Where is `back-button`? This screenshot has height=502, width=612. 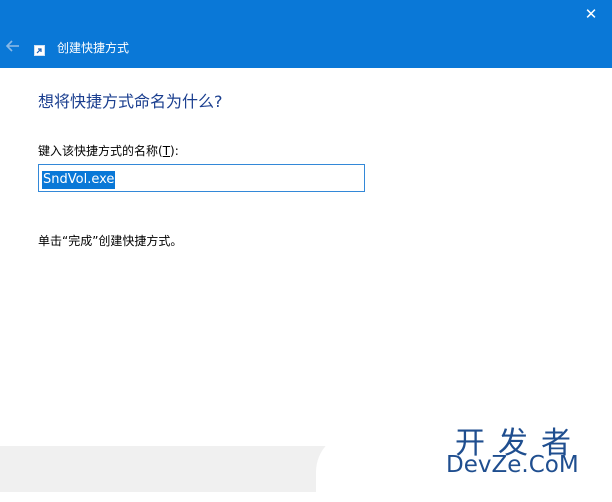
back-button is located at coordinates (14, 46).